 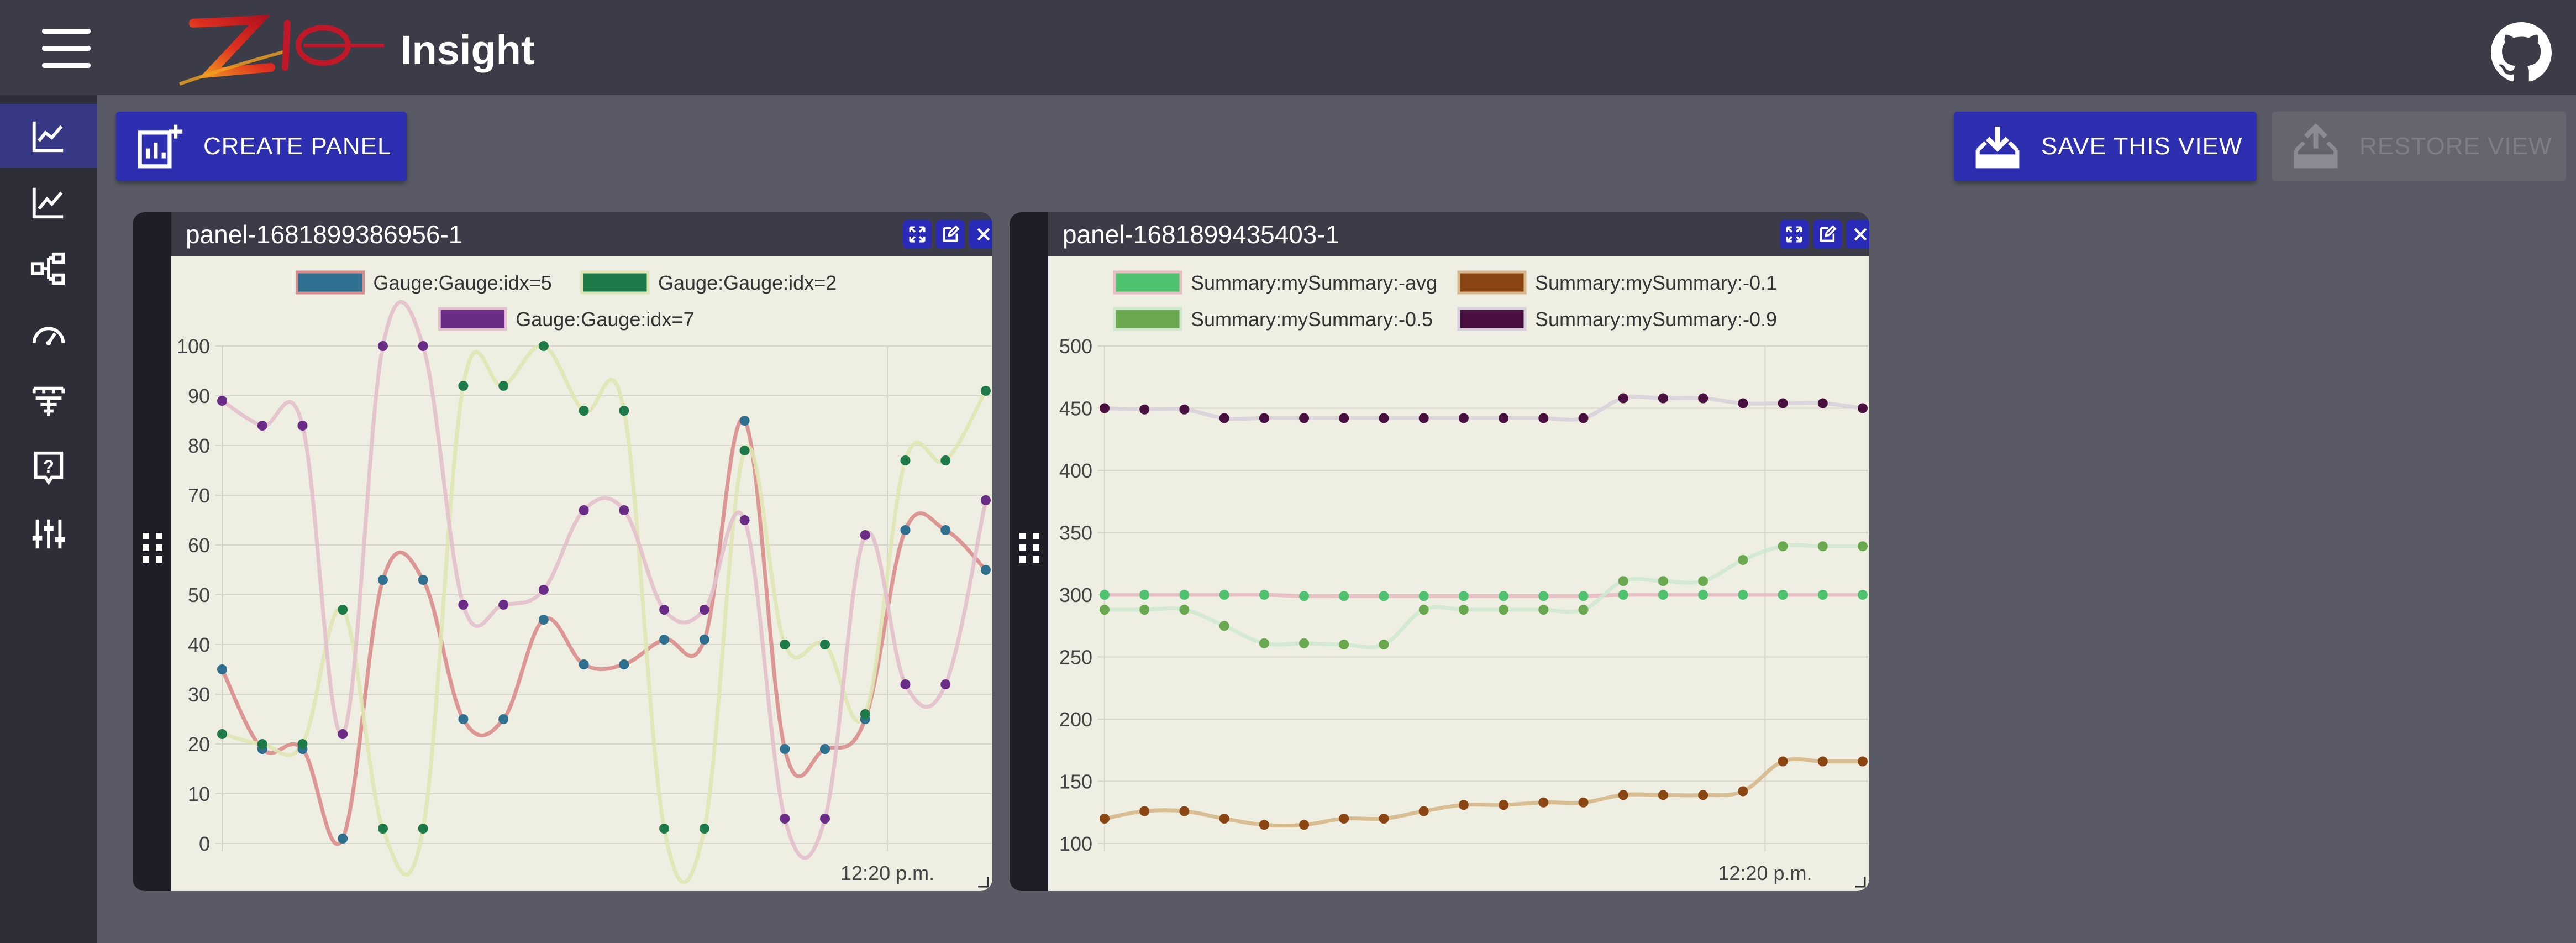 What do you see at coordinates (199, 744) in the screenshot?
I see `y-tick-label: 20` at bounding box center [199, 744].